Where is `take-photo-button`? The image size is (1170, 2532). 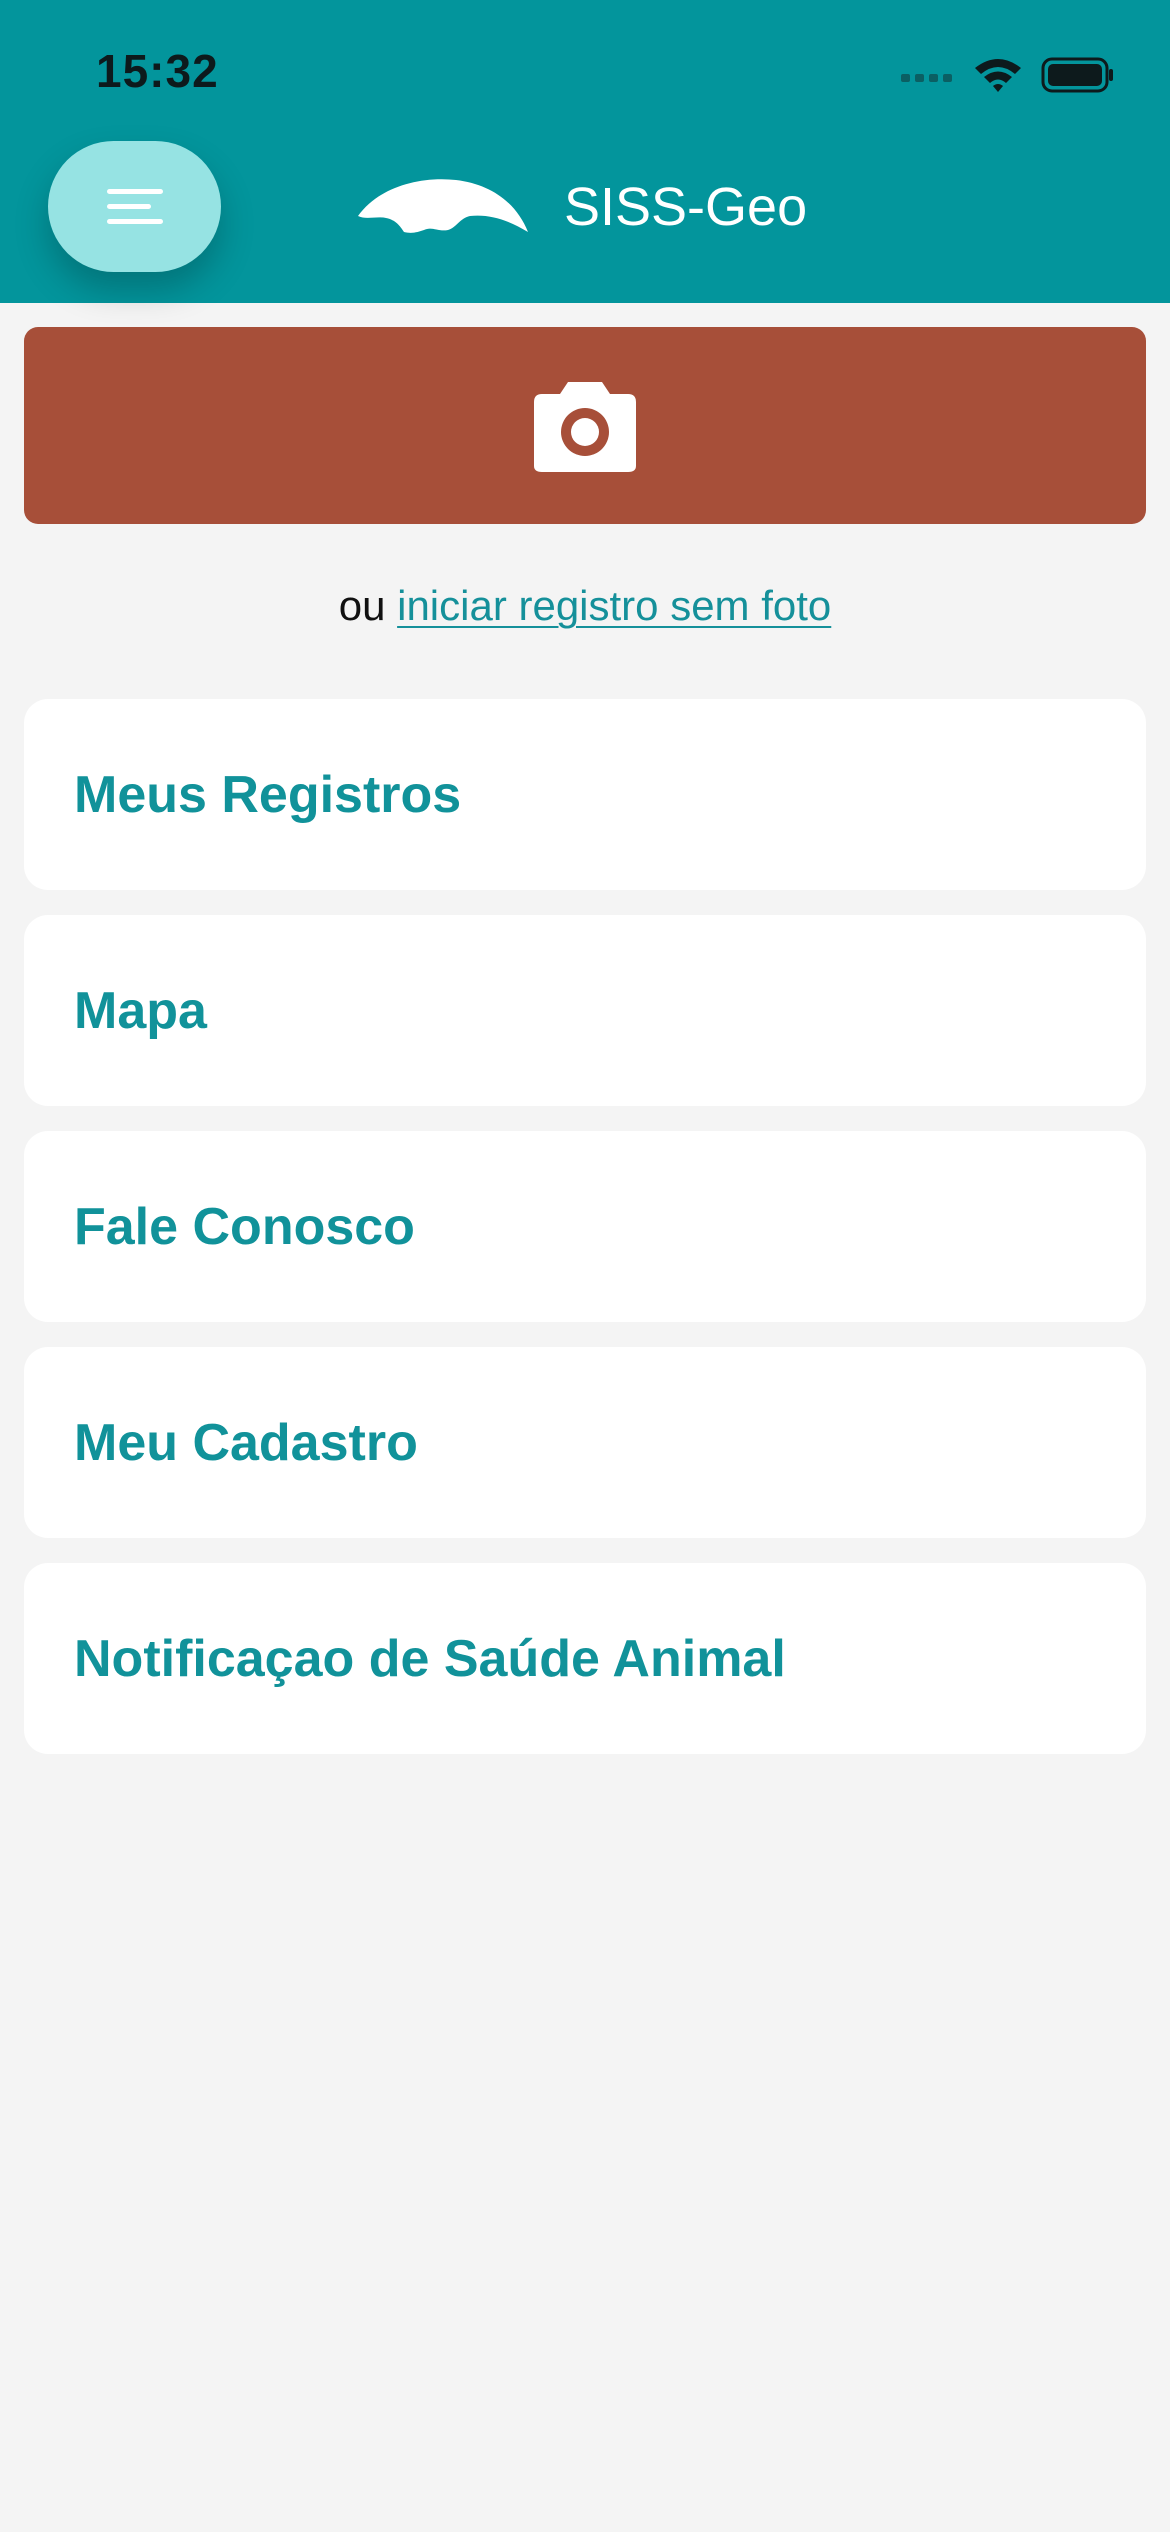
take-photo-button is located at coordinates (585, 425).